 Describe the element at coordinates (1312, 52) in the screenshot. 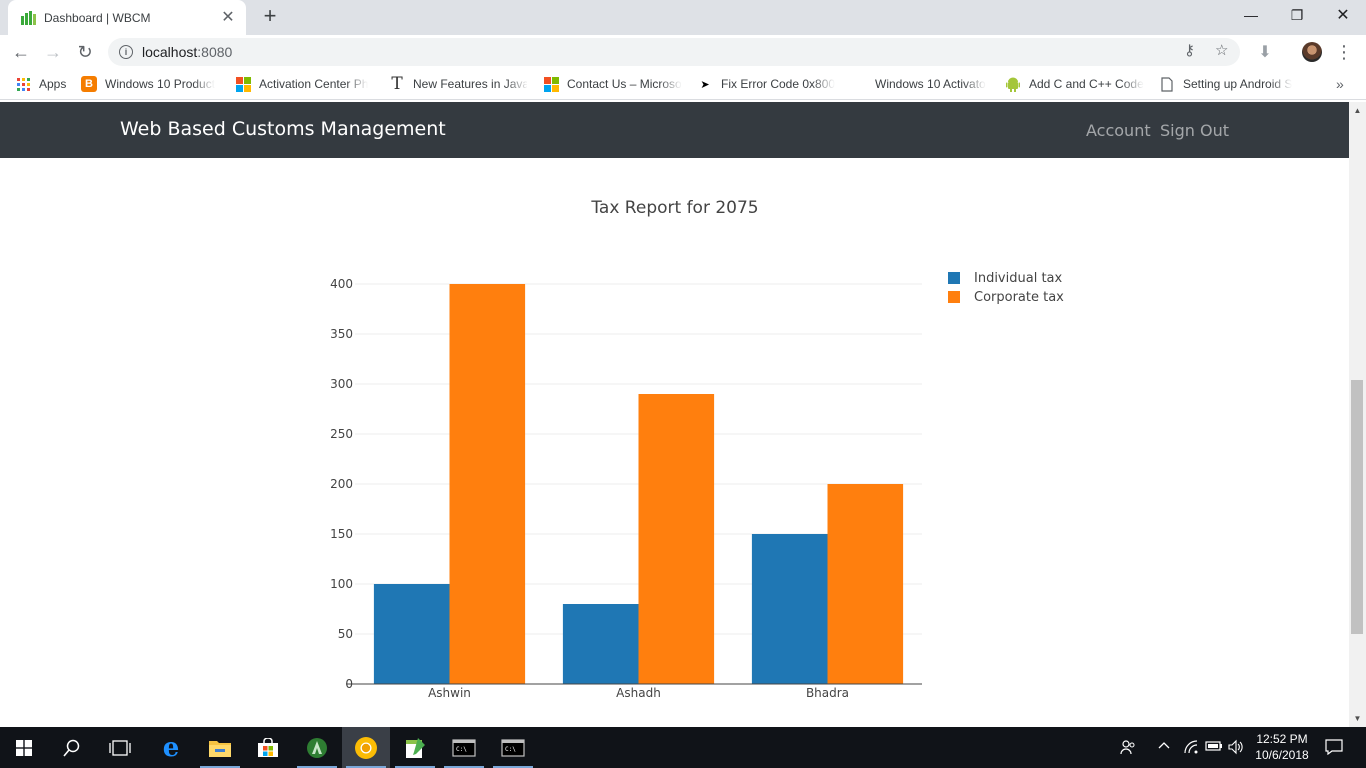

I see `profile-avatar` at that location.